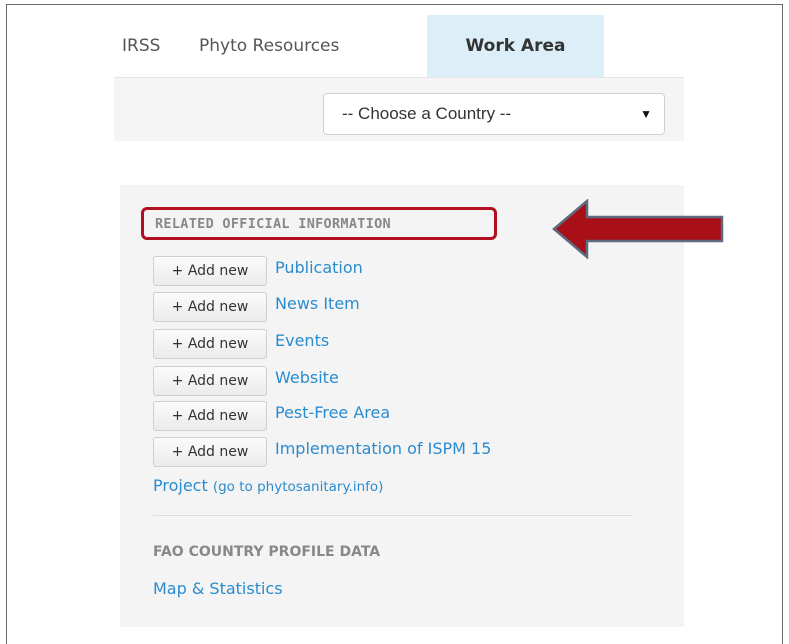 This screenshot has height=644, width=789. What do you see at coordinates (298, 487) in the screenshot?
I see `project-sublabel: (go to phytosanitary.info)` at bounding box center [298, 487].